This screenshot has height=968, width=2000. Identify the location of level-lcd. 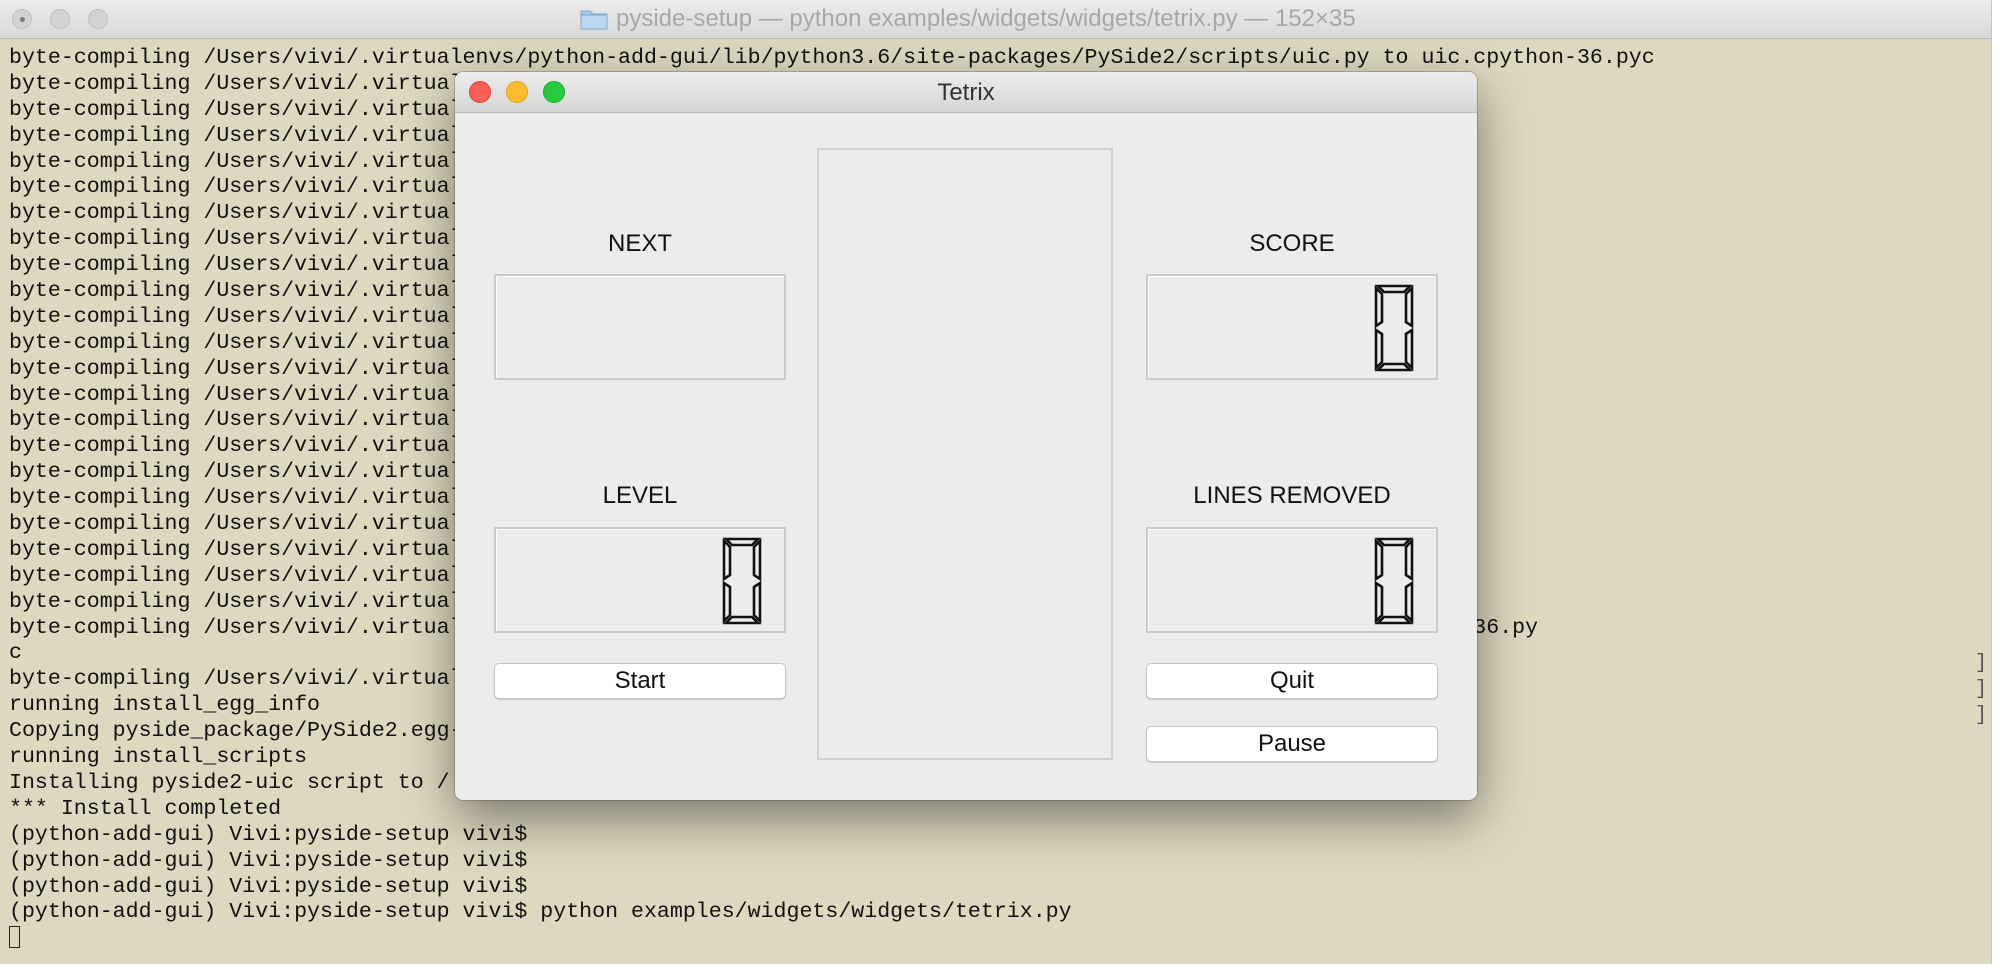
(640, 580).